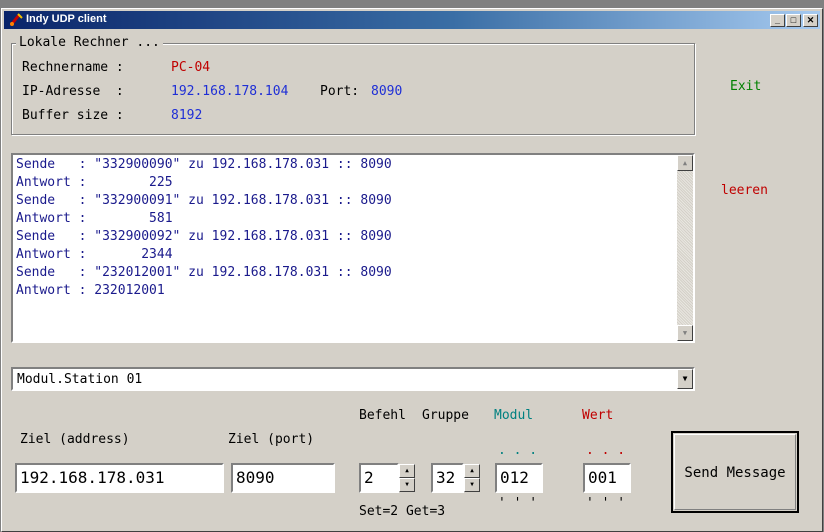  What do you see at coordinates (230, 91) in the screenshot?
I see `ip-address-value: 192.168.178.104` at bounding box center [230, 91].